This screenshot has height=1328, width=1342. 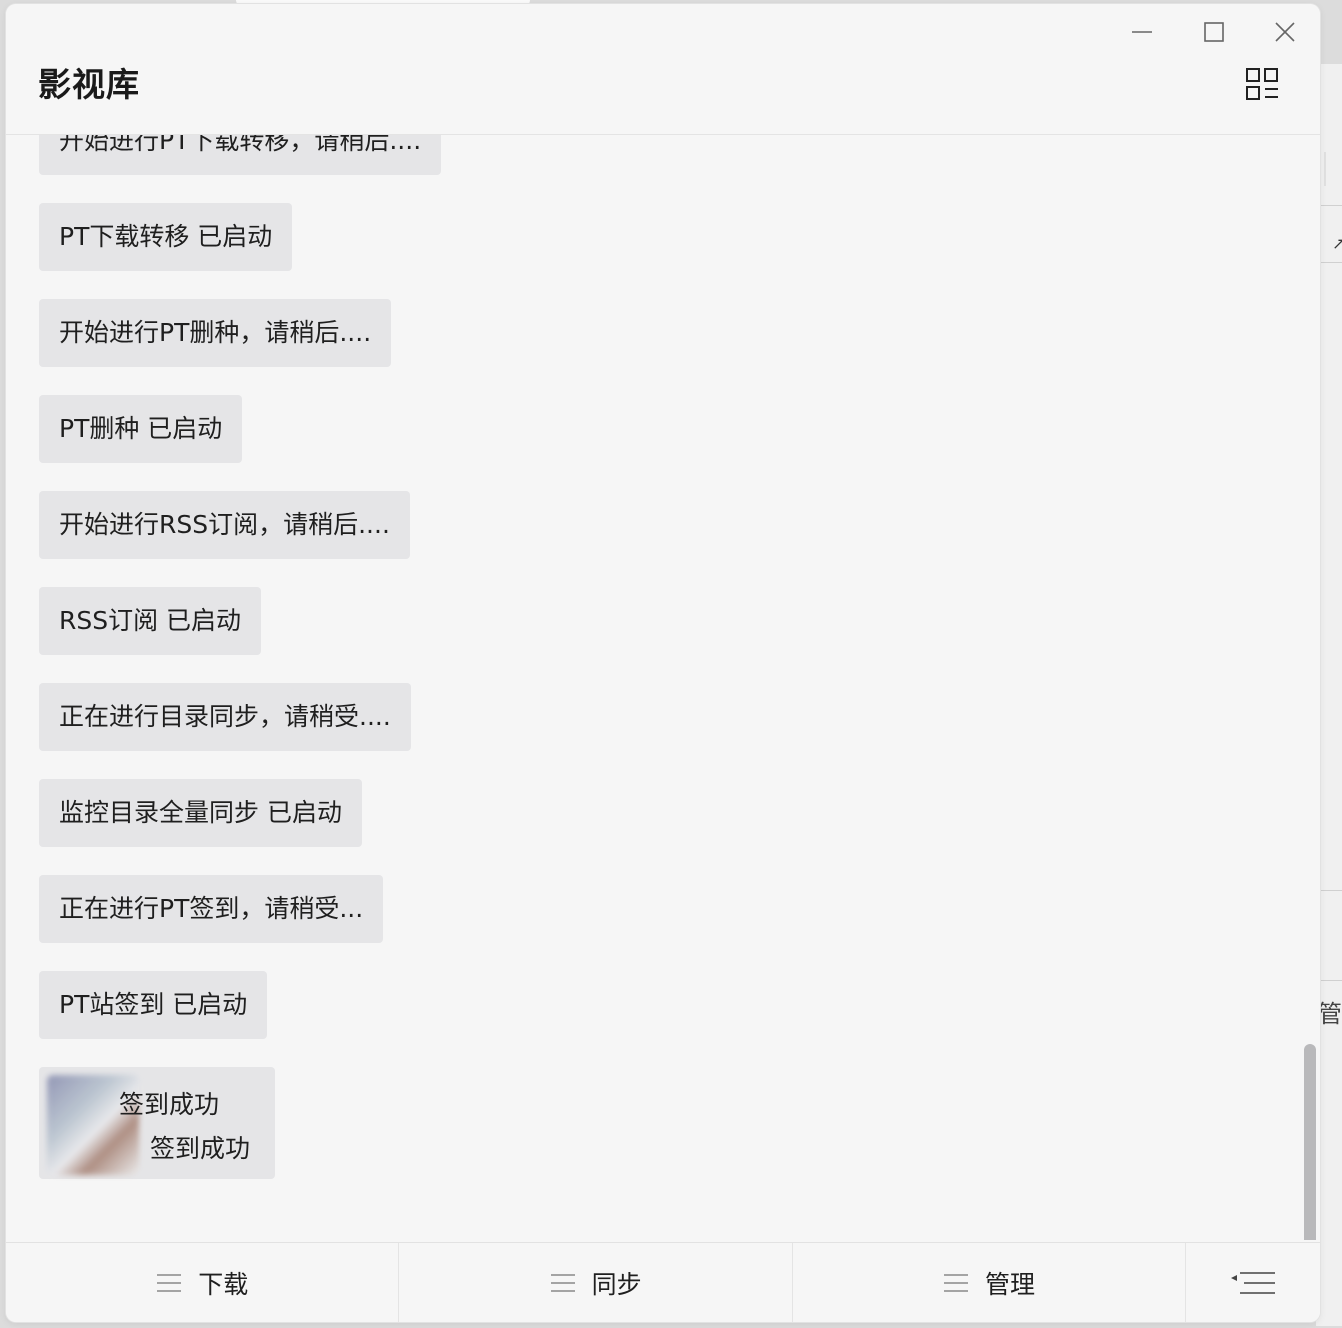 I want to click on message-bubble: PT下载转移 已启动, so click(x=166, y=237).